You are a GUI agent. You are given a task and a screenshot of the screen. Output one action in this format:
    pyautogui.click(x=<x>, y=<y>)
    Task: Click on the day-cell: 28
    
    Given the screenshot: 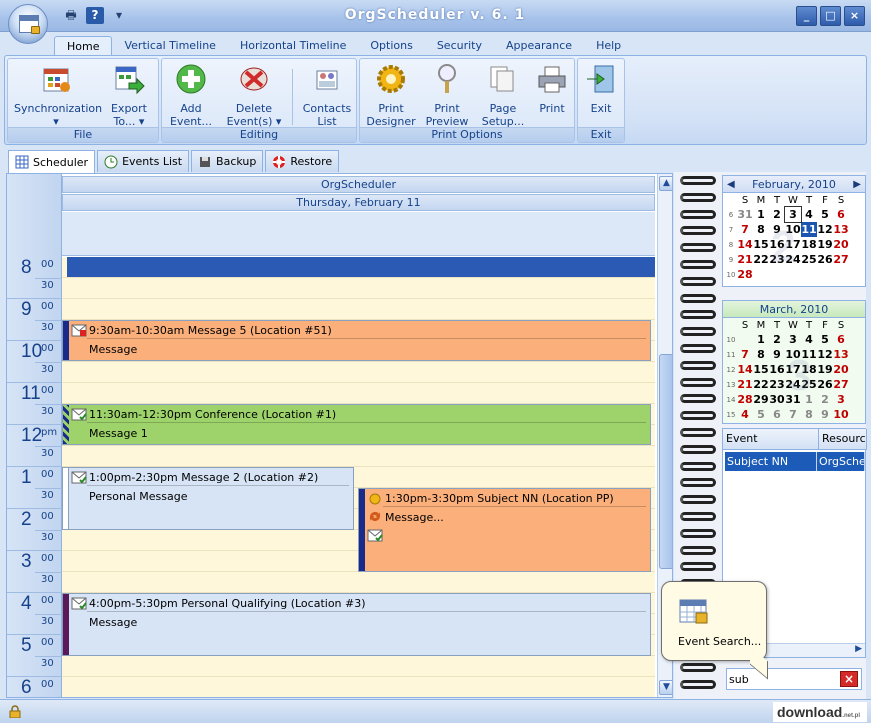 What is the action you would take?
    pyautogui.click(x=745, y=399)
    